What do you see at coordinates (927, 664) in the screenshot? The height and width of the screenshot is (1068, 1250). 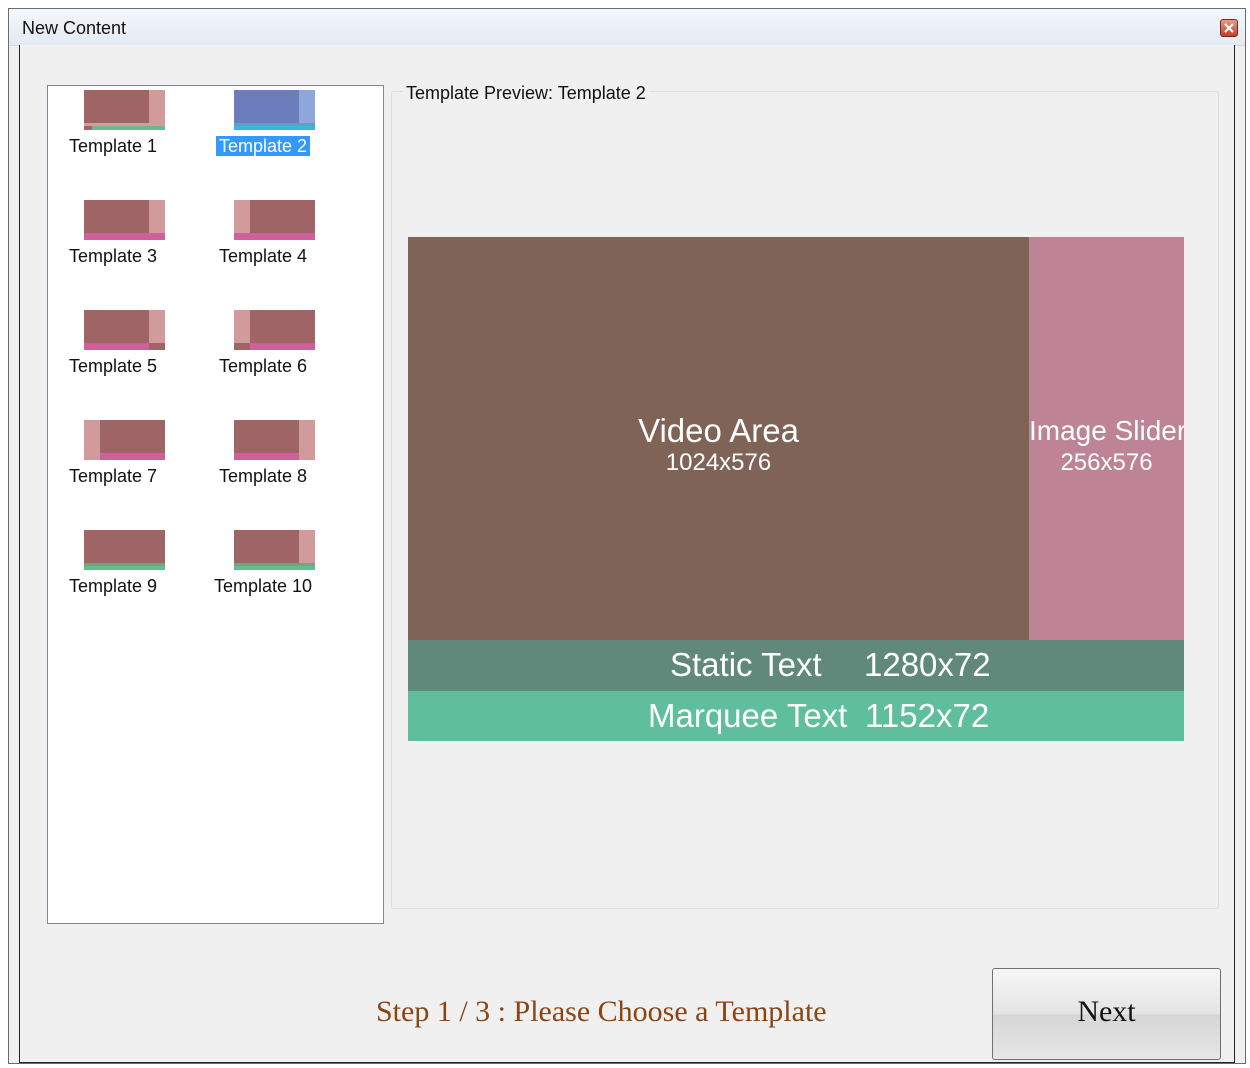 I see `static-text-size: 1280x72` at bounding box center [927, 664].